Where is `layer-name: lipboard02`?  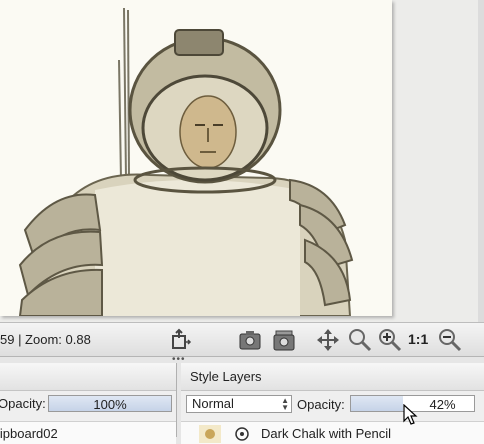
layer-name: lipboard02 is located at coordinates (29, 433).